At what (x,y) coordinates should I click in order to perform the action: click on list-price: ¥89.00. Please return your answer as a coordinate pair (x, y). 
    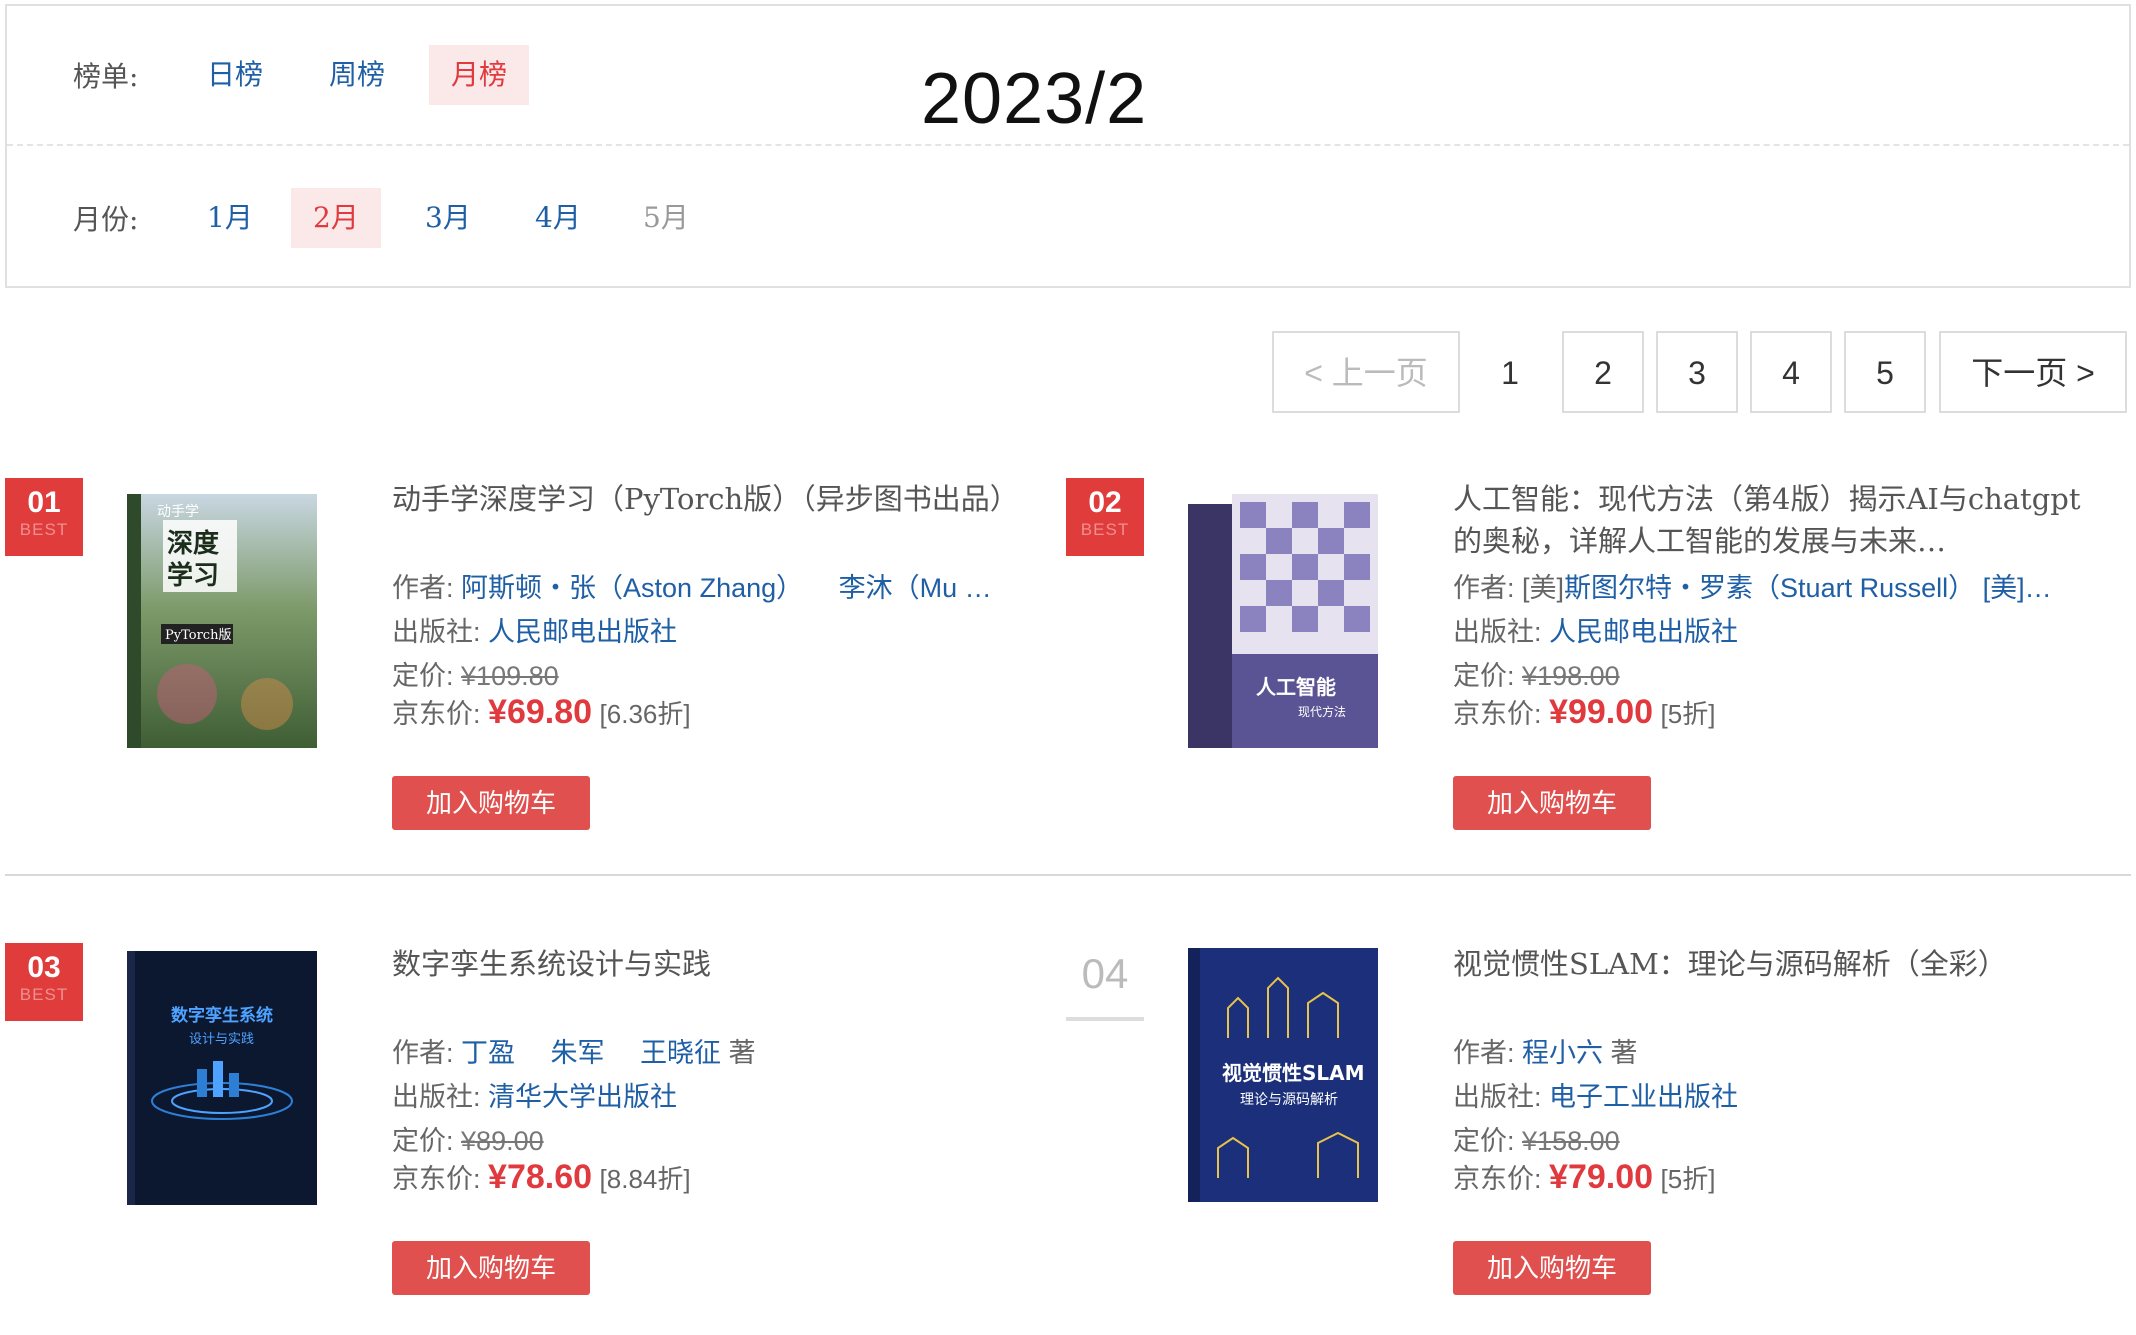
    Looking at the image, I should click on (502, 1141).